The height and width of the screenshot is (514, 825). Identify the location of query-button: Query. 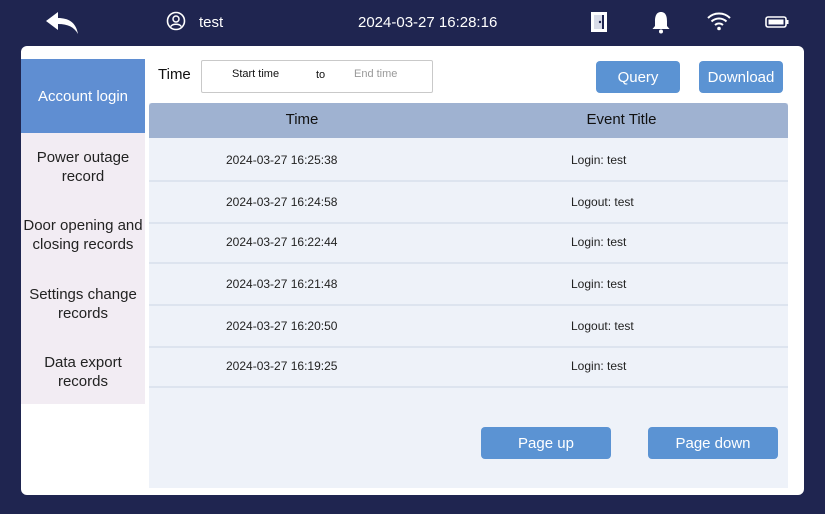
(638, 77).